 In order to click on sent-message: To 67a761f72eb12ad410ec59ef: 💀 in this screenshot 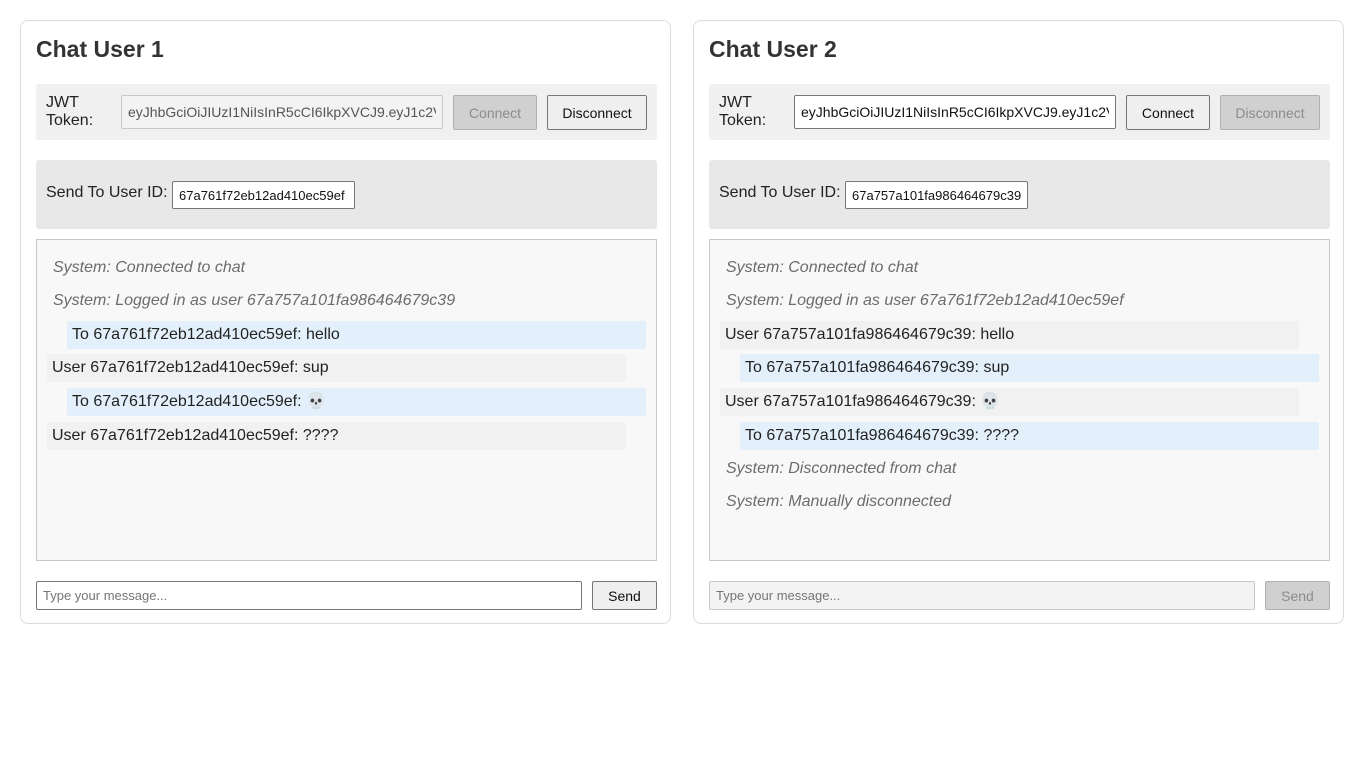, I will do `click(356, 402)`.